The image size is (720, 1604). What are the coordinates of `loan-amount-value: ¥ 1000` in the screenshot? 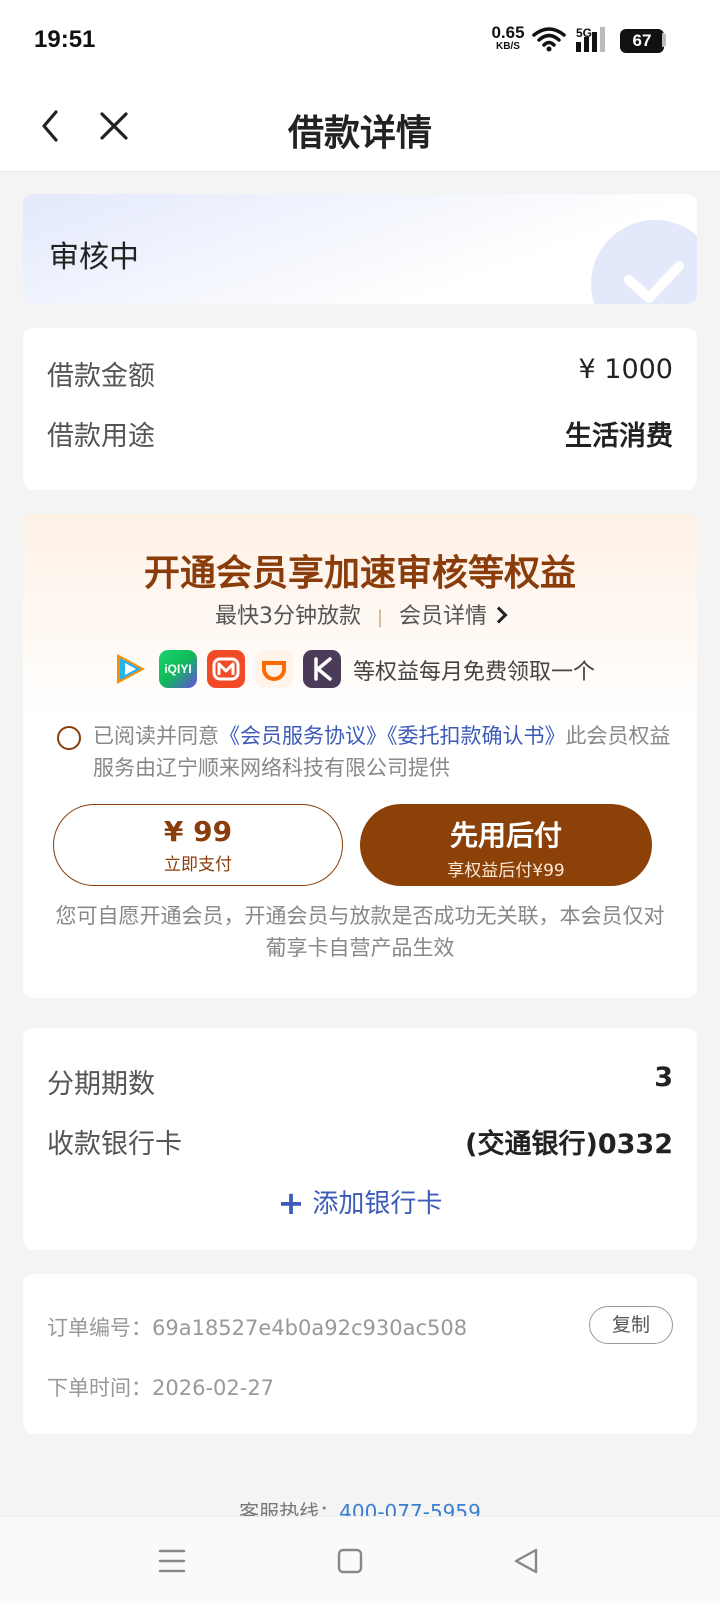 It's located at (625, 369).